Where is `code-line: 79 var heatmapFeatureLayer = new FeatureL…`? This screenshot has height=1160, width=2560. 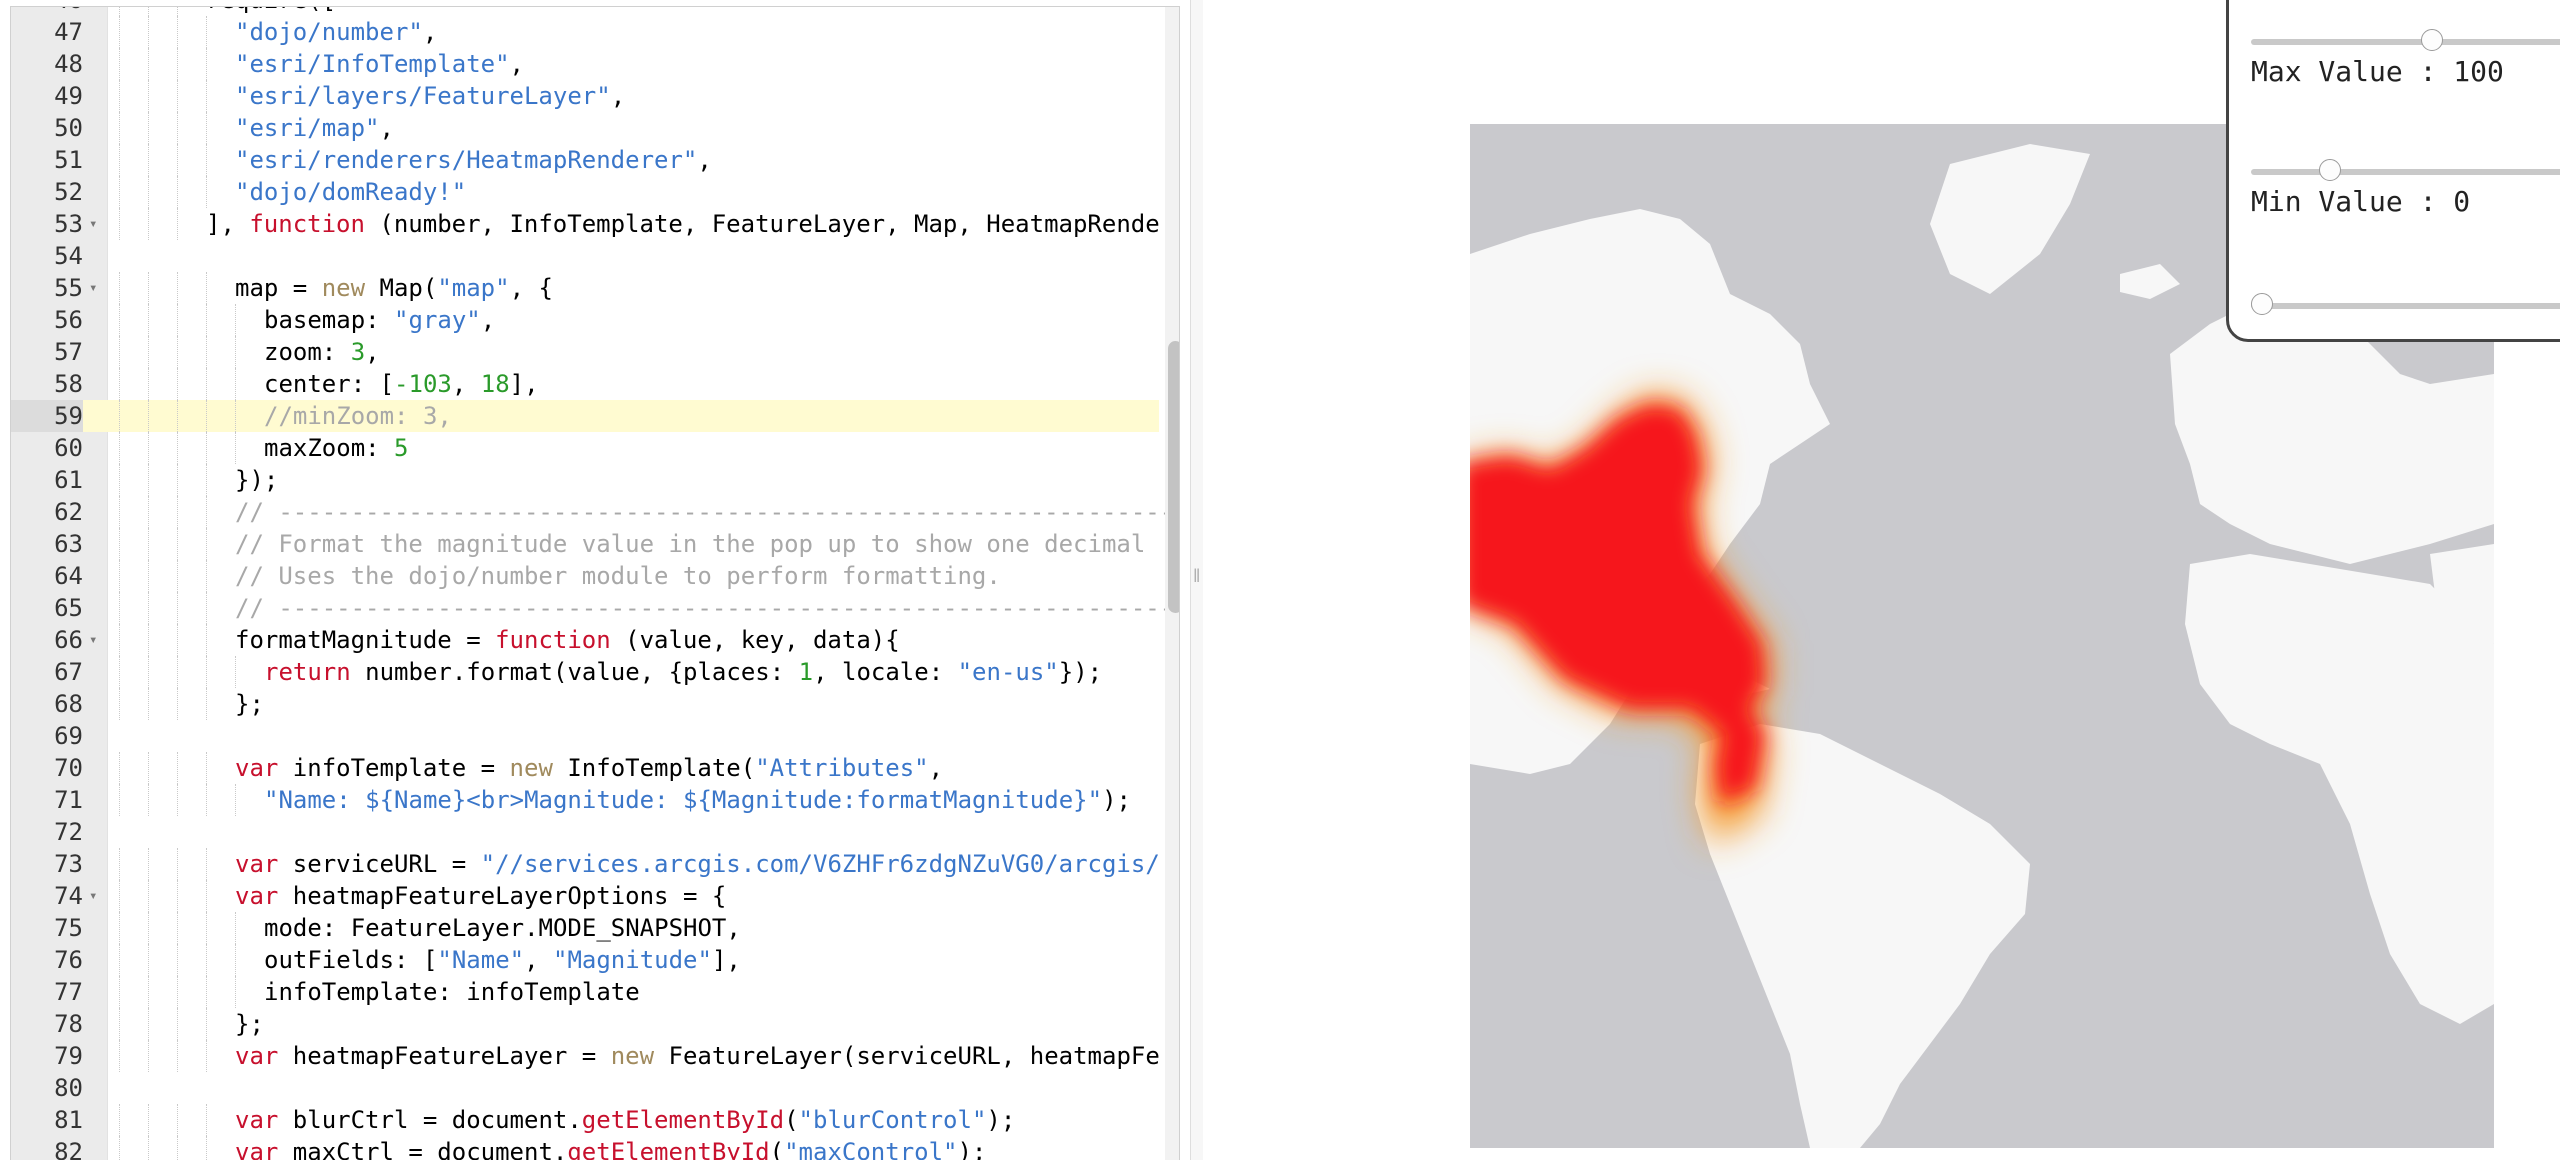
code-line: 79 var heatmapFeatureLayer = new FeatureL… is located at coordinates (585, 1056).